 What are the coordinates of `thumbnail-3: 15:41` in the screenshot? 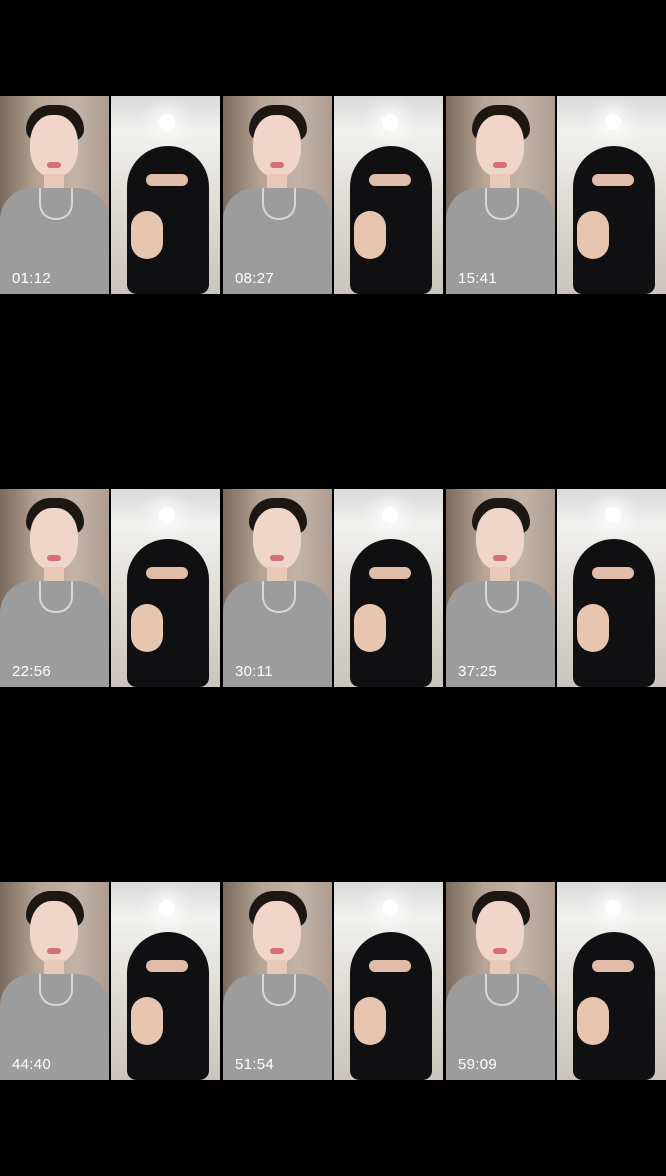 It's located at (556, 195).